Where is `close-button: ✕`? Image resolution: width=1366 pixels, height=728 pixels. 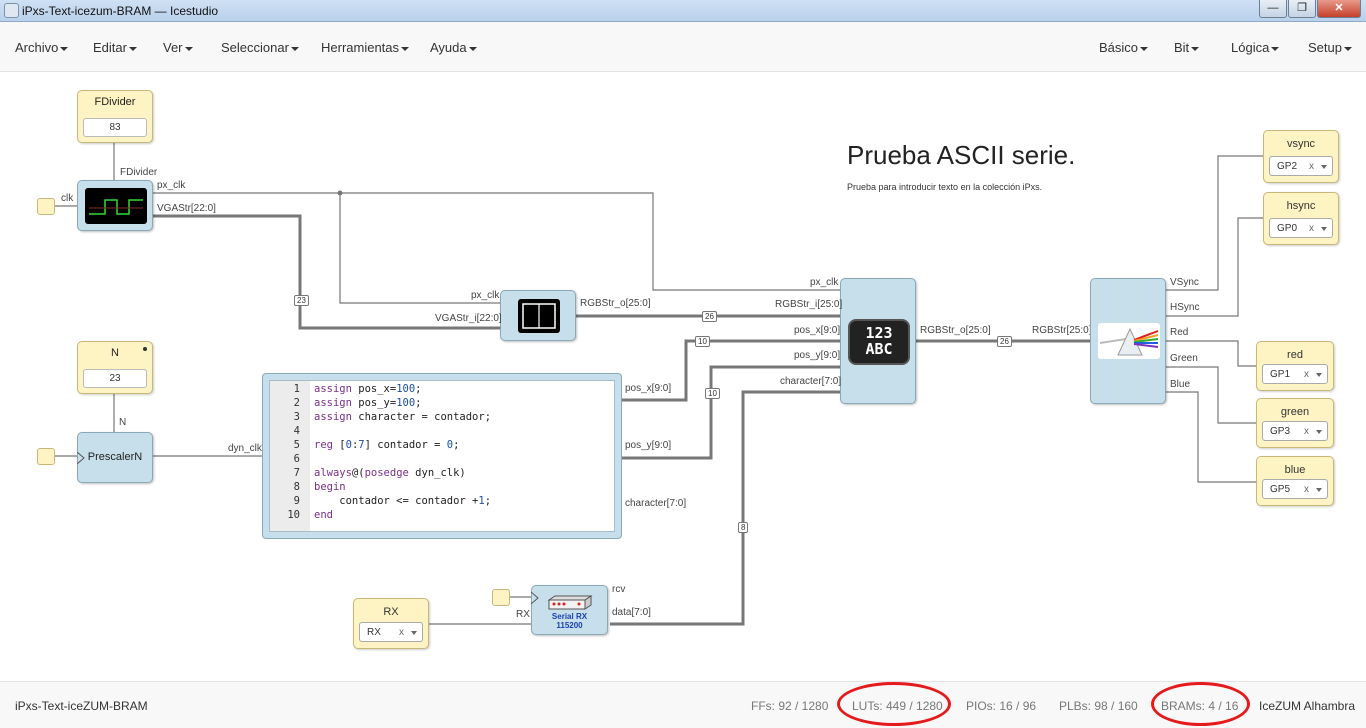 close-button: ✕ is located at coordinates (1339, 9).